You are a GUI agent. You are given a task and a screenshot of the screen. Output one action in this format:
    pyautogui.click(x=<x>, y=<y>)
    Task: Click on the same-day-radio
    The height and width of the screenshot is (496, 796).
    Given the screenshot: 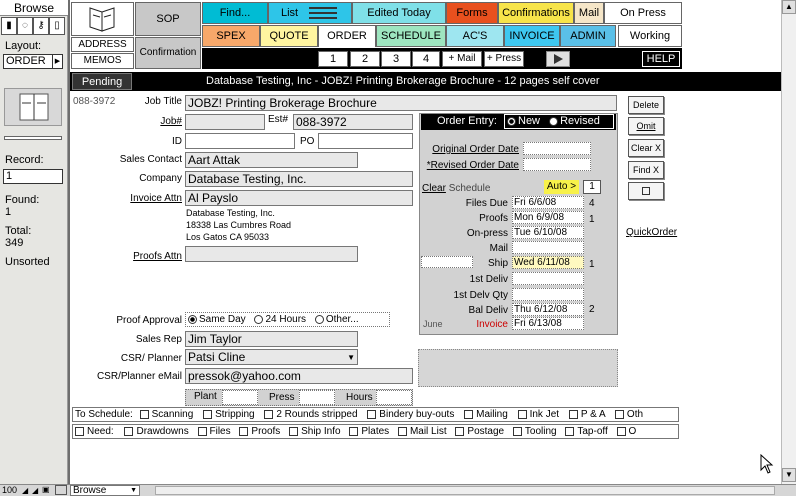 What is the action you would take?
    pyautogui.click(x=192, y=319)
    